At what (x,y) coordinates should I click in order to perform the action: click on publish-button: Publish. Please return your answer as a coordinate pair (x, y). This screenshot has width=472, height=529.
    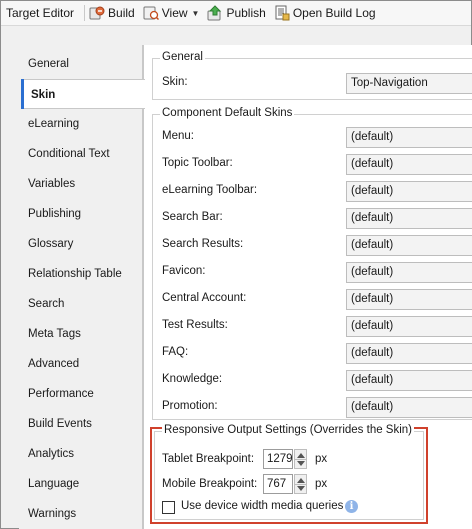
    Looking at the image, I should click on (236, 13).